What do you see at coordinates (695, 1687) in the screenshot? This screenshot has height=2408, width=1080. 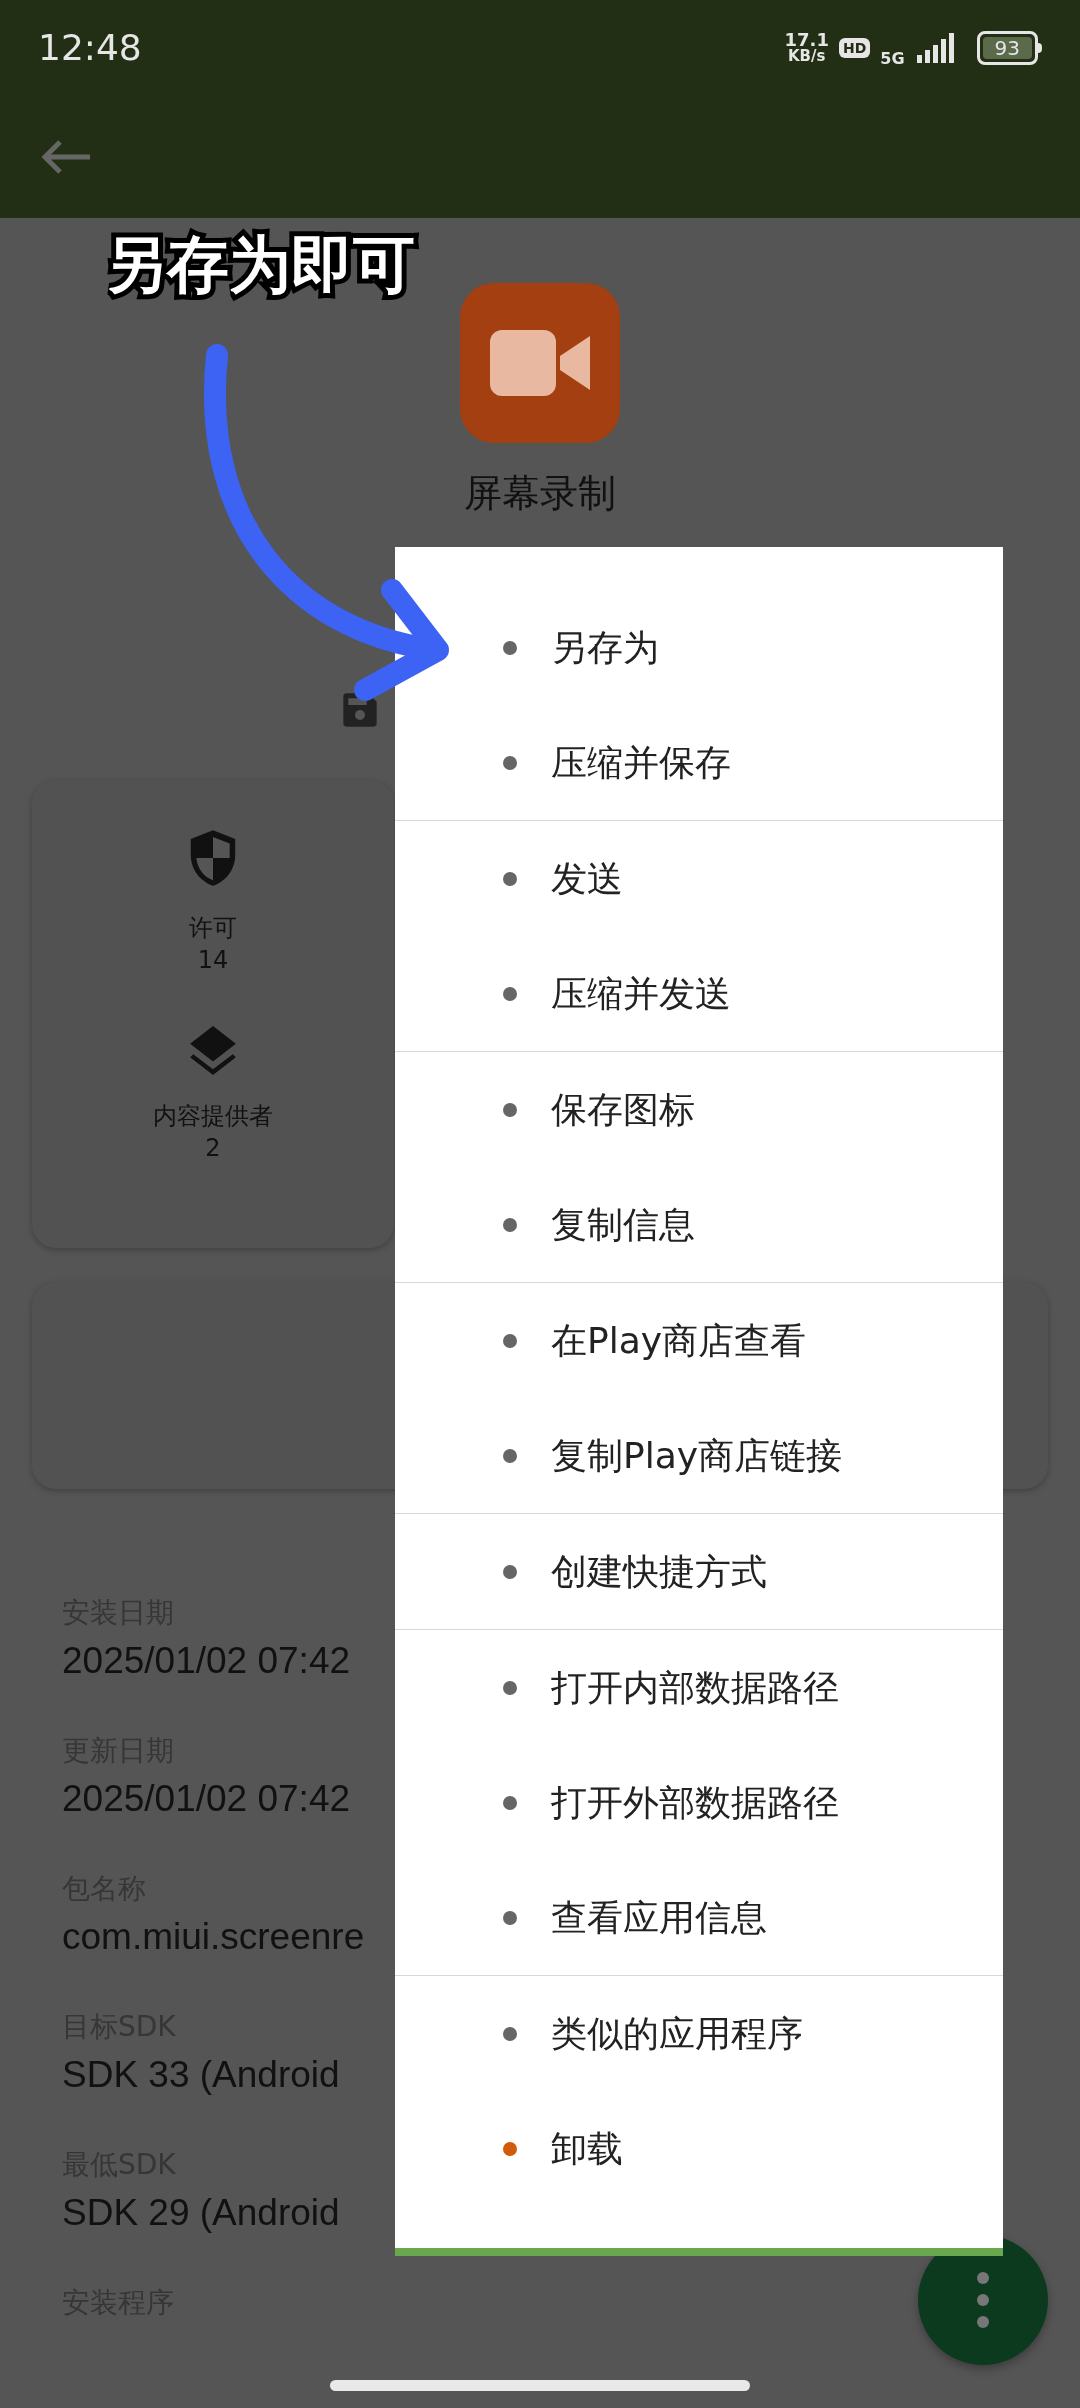 I see `menu-item-label: 打开内部数据路径` at bounding box center [695, 1687].